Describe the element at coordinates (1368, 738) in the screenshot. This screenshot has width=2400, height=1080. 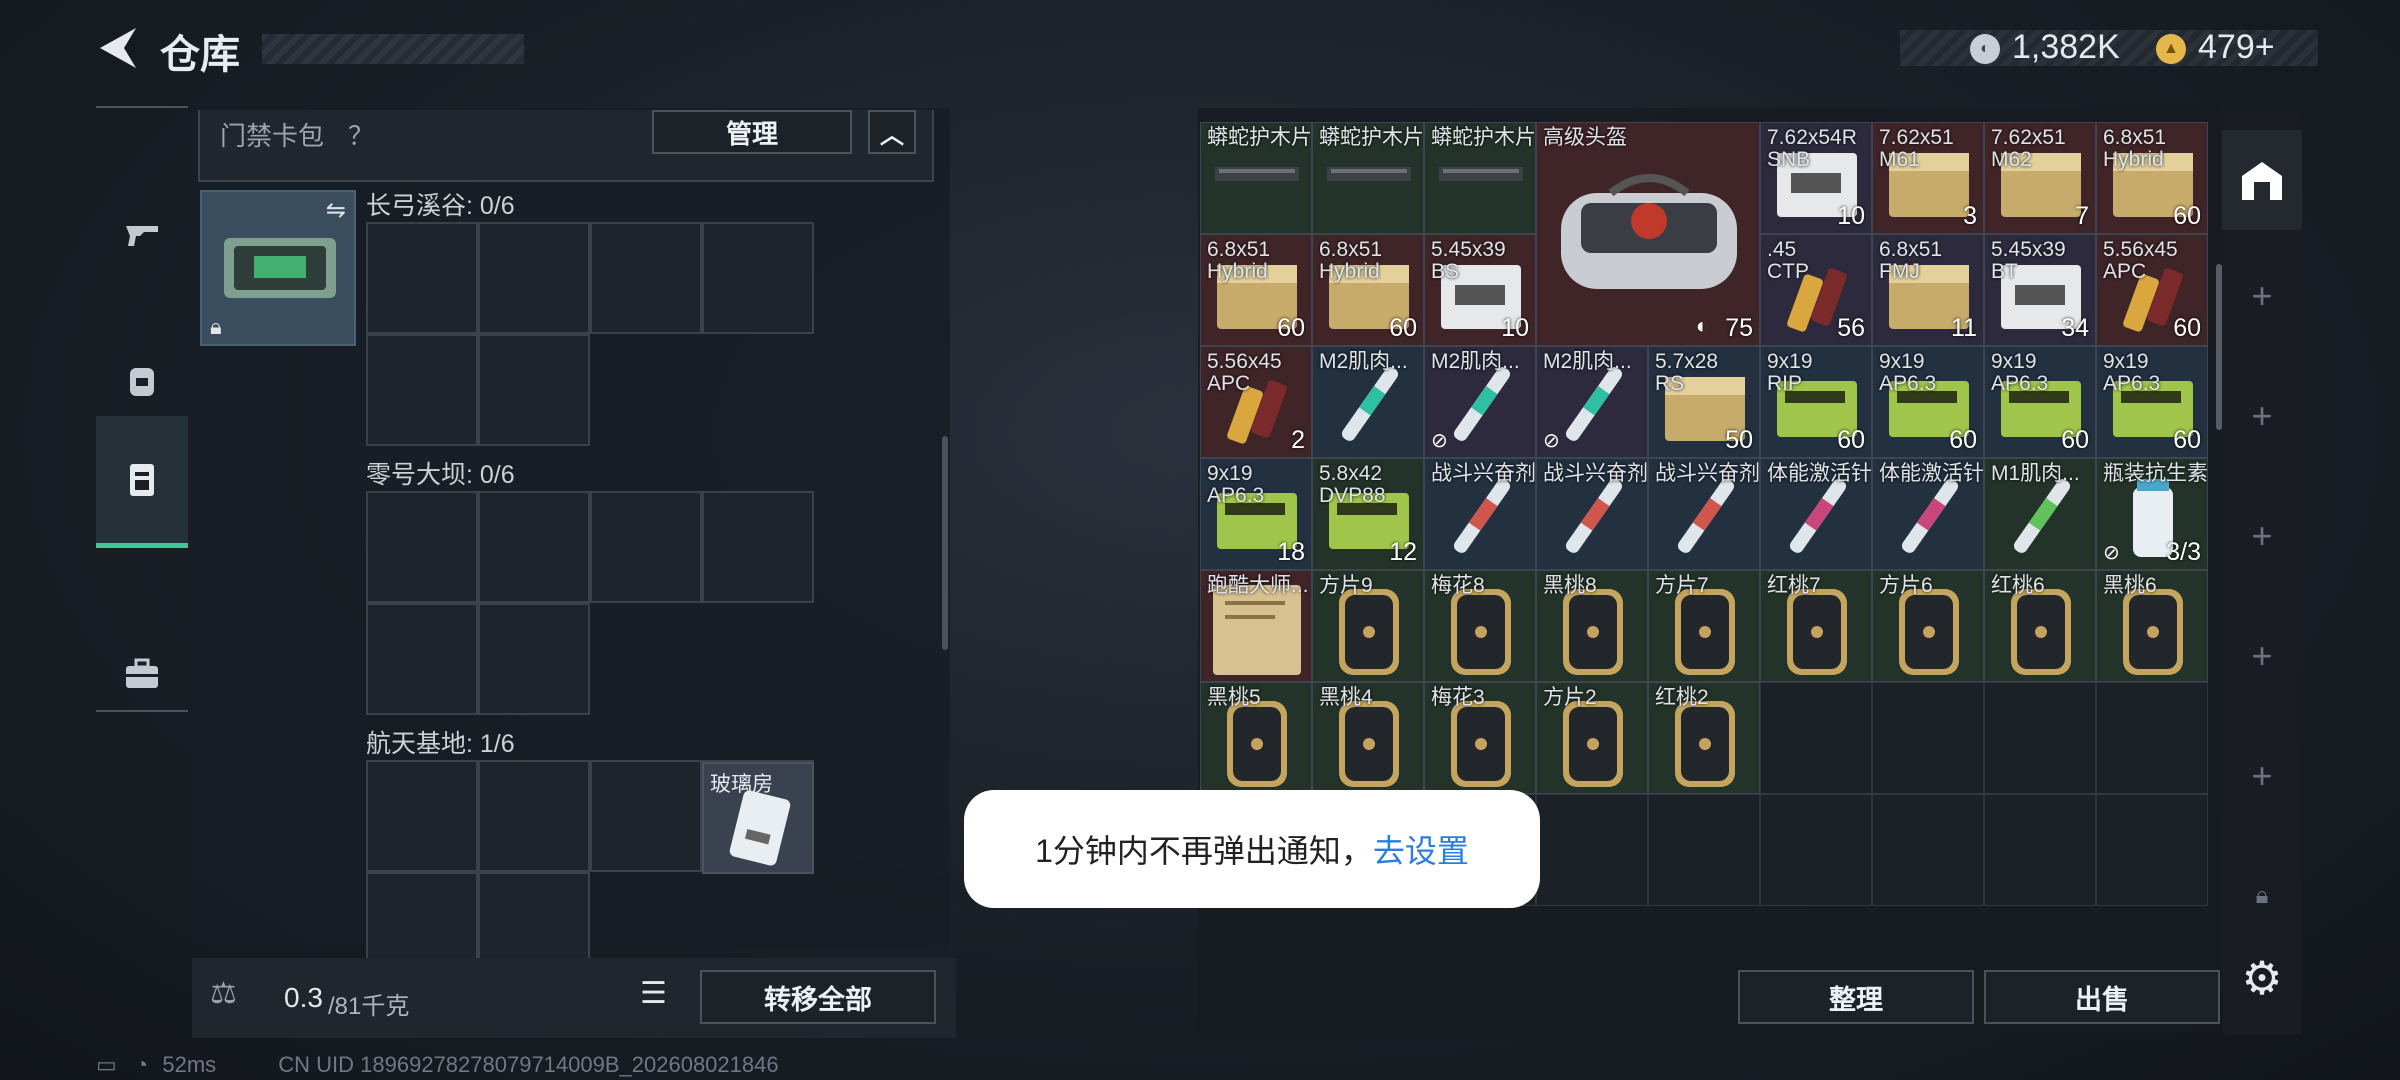
I see `storage-item: 黑桃4` at that location.